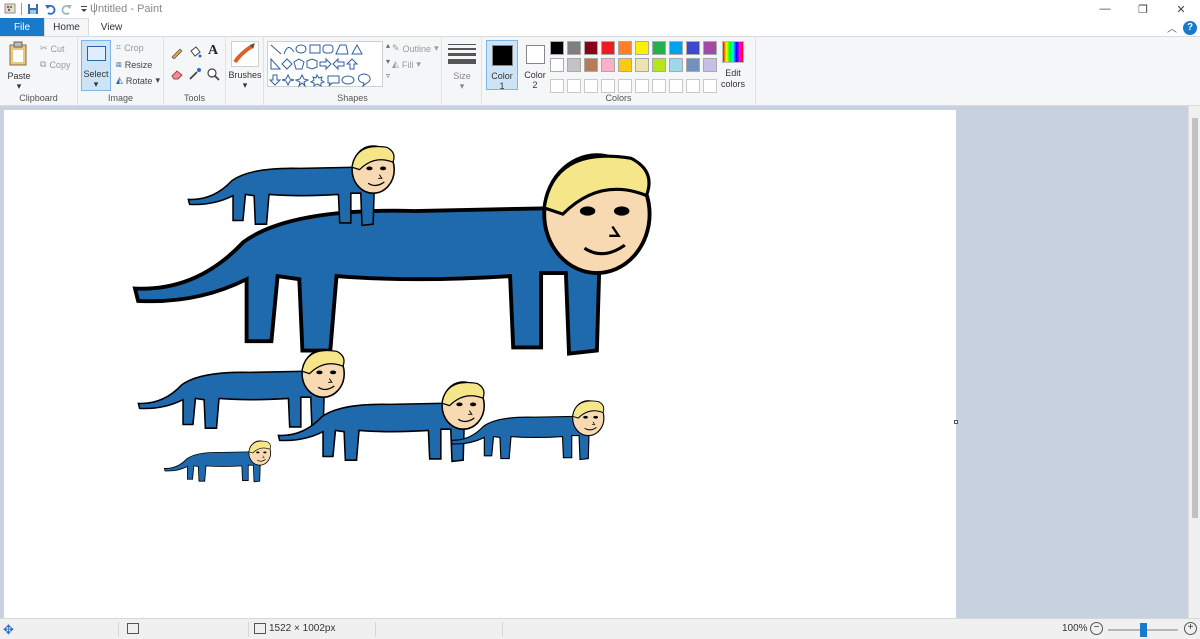 This screenshot has width=1200, height=639. What do you see at coordinates (213, 50) in the screenshot?
I see `text-tool-icon: A` at bounding box center [213, 50].